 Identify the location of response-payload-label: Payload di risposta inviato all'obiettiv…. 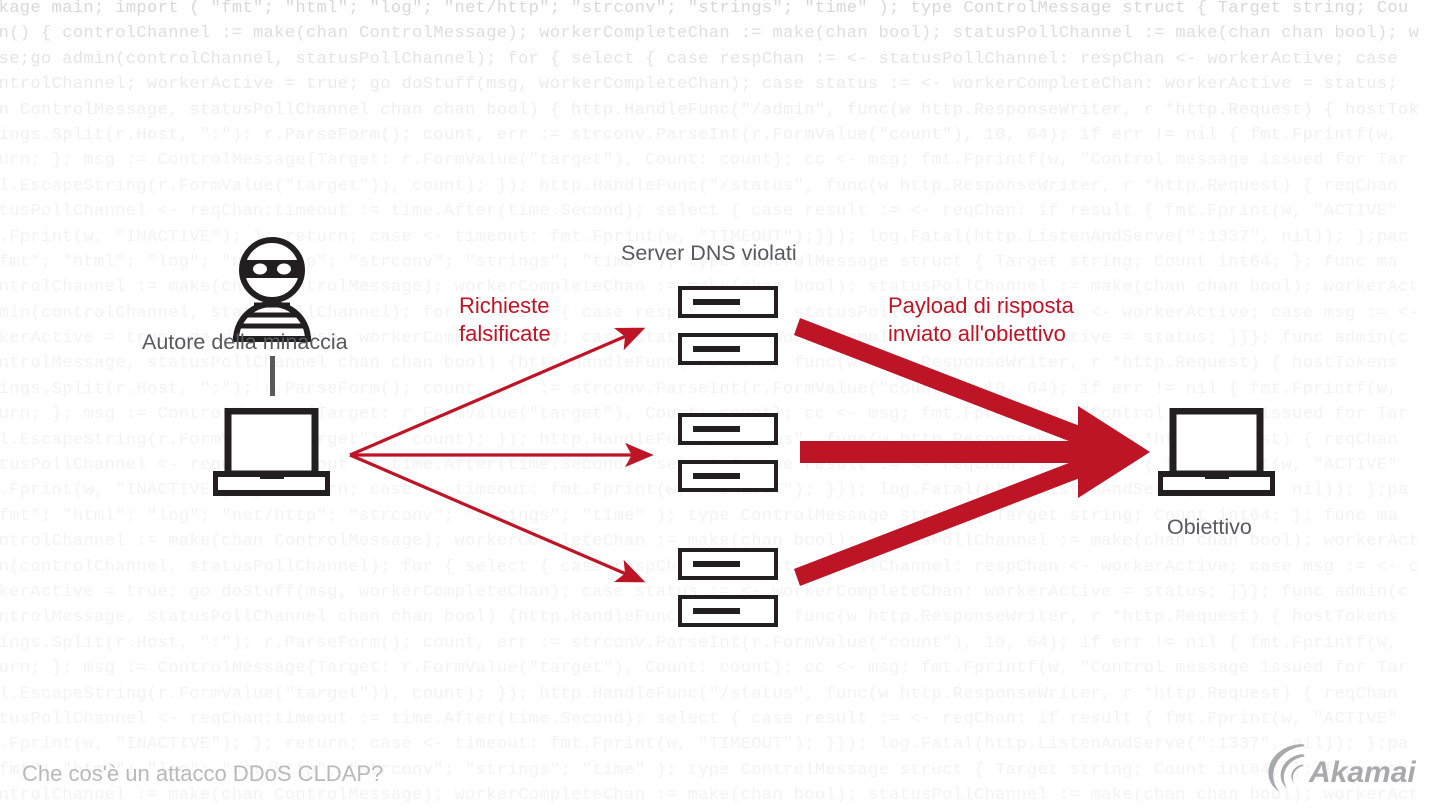
(981, 320).